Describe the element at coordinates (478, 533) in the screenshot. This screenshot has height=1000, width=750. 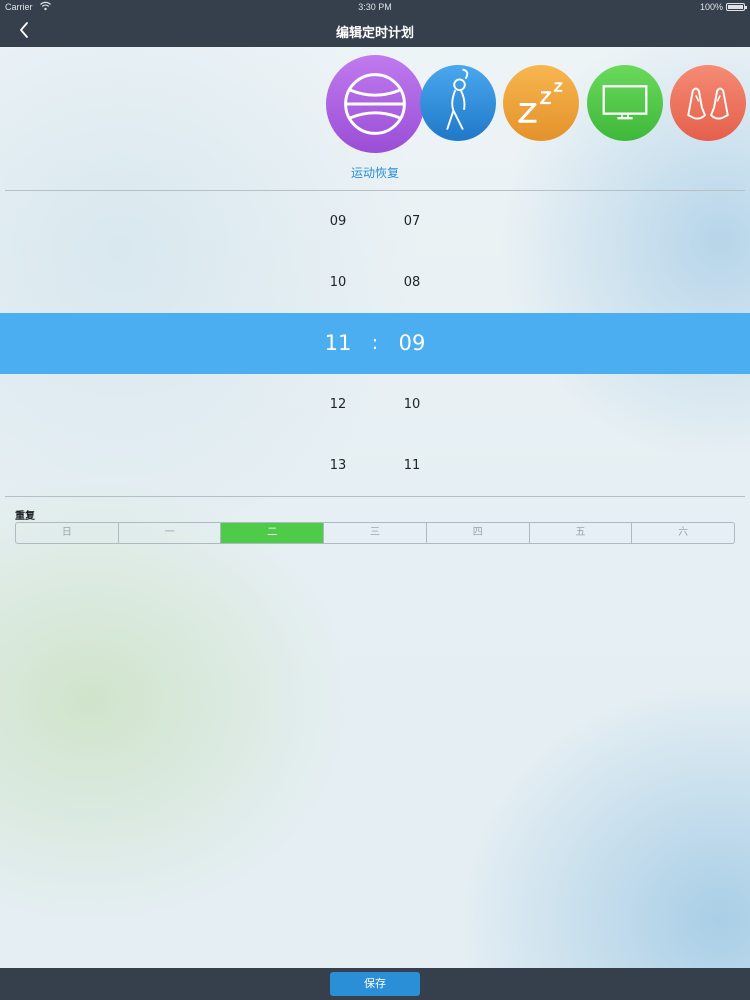
I see `day-thursday: 四` at that location.